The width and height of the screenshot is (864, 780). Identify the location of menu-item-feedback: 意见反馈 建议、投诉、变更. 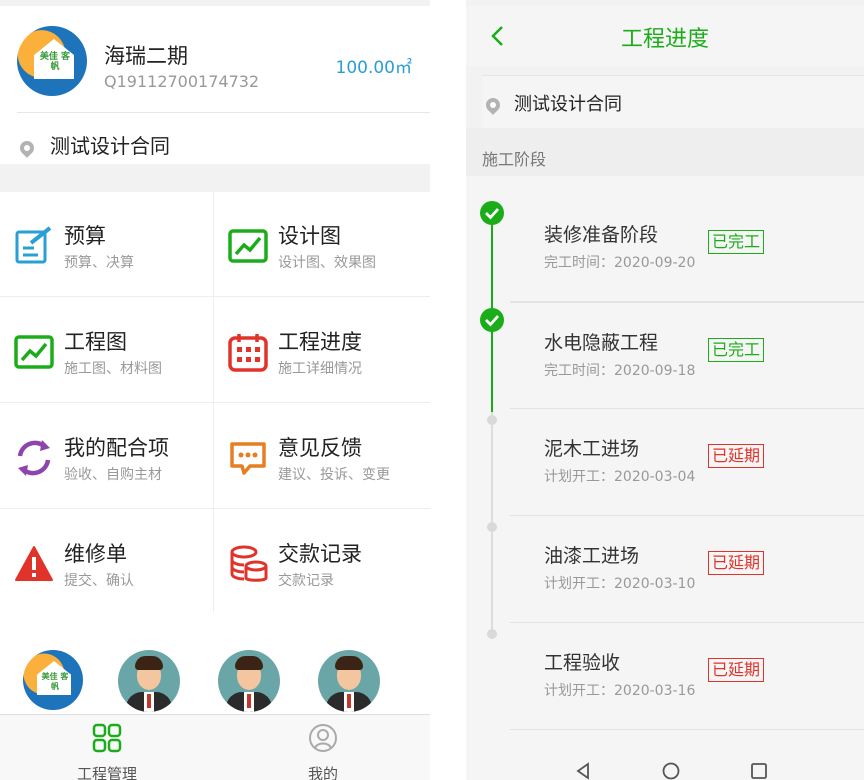
(320, 456).